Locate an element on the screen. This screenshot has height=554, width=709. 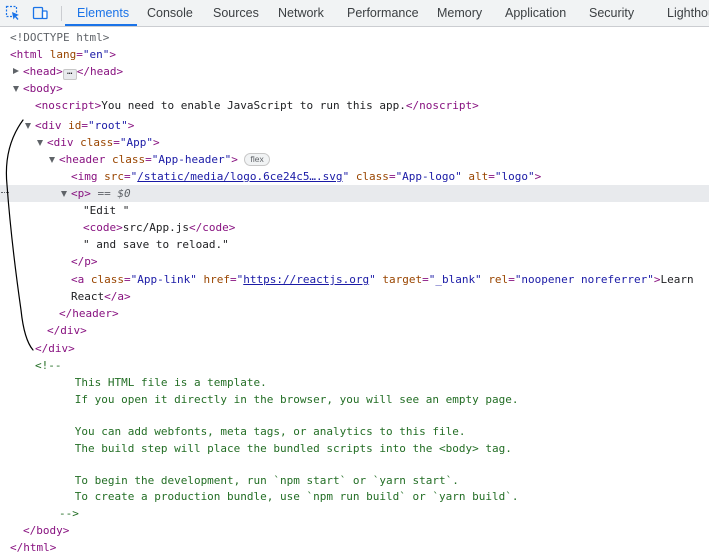
comment-line: This HTML file is a template. is located at coordinates (354, 382).